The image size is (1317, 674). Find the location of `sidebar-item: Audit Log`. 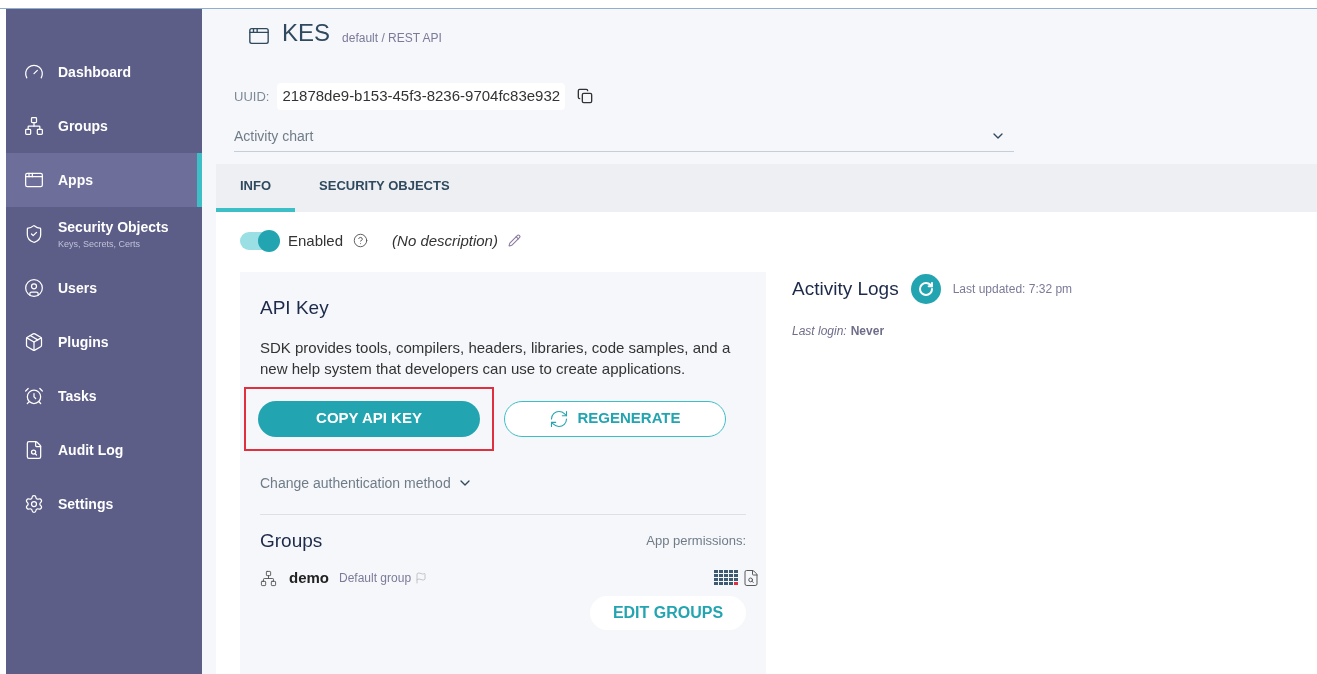

sidebar-item: Audit Log is located at coordinates (104, 450).